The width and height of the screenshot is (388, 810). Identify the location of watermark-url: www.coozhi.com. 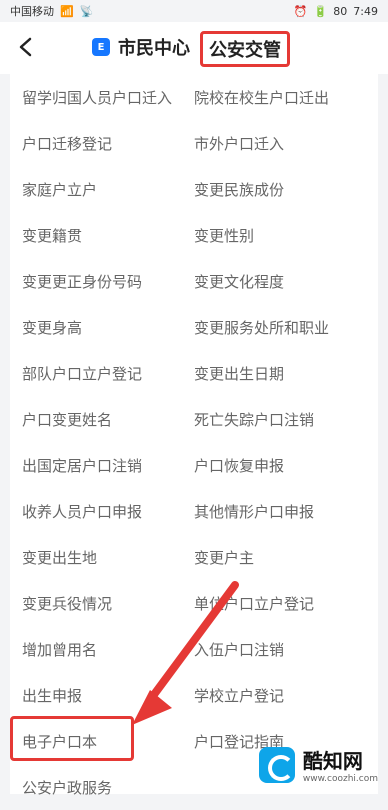
(340, 779).